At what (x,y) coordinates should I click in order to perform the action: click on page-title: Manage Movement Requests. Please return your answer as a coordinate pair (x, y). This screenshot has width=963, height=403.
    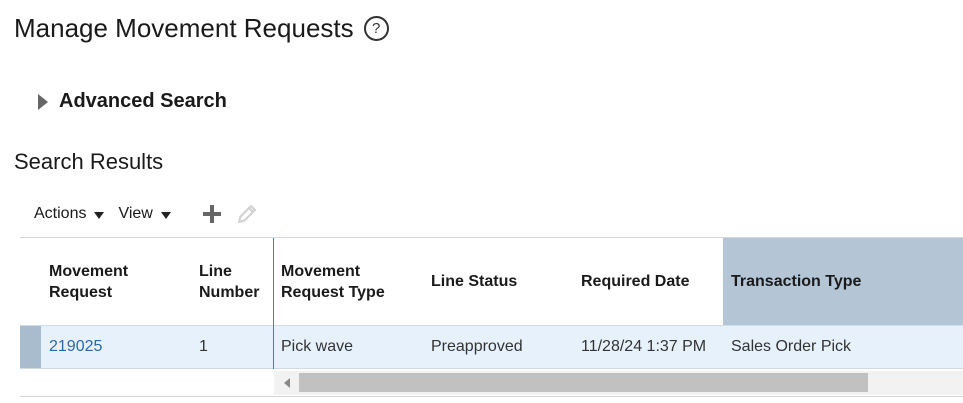
    Looking at the image, I should click on (184, 28).